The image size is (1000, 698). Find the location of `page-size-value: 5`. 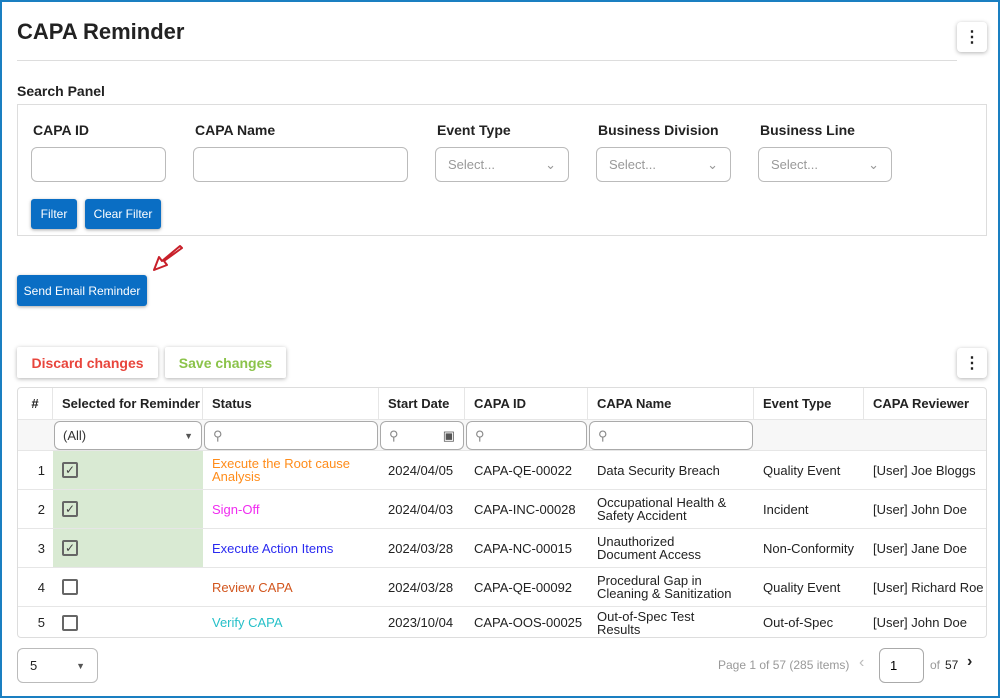

page-size-value: 5 is located at coordinates (34, 665).